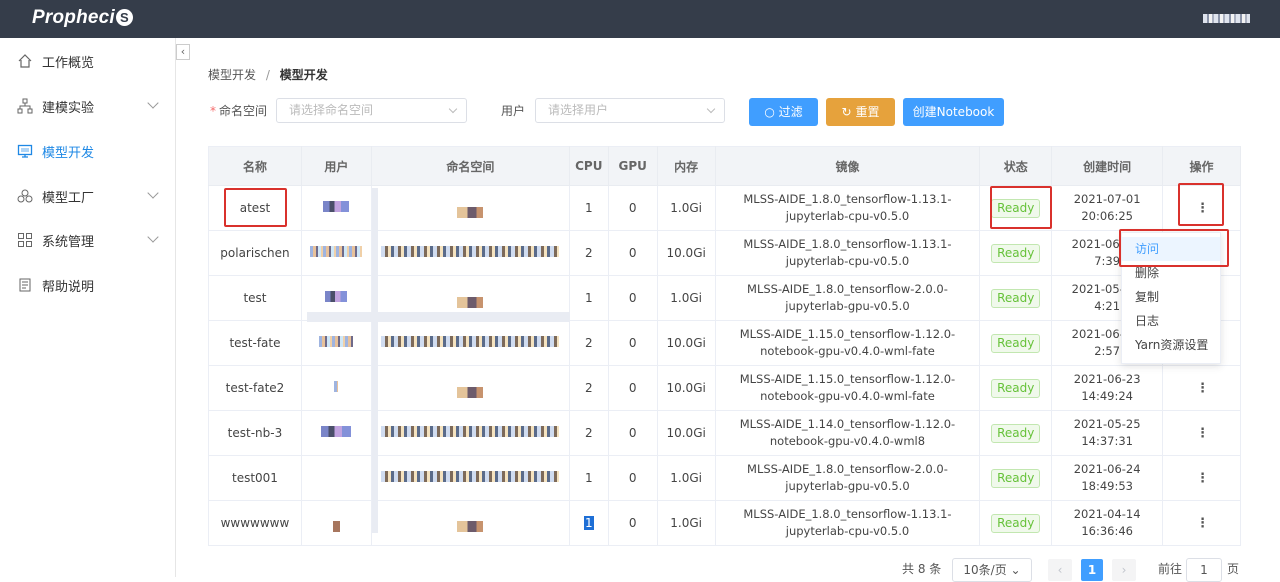  What do you see at coordinates (25, 240) in the screenshot?
I see `grid-icon` at bounding box center [25, 240].